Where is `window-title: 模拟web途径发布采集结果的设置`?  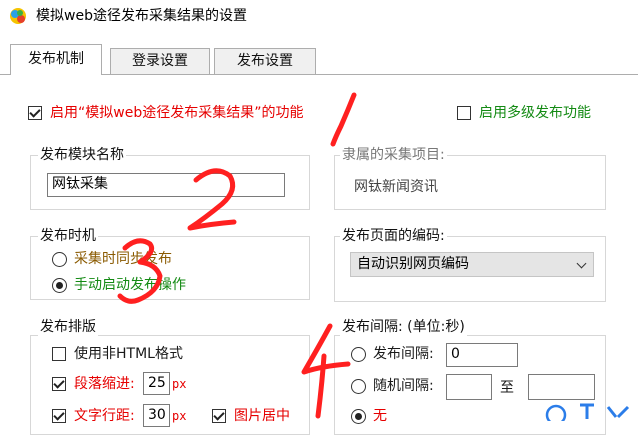 window-title: 模拟web途径发布采集结果的设置 is located at coordinates (141, 16).